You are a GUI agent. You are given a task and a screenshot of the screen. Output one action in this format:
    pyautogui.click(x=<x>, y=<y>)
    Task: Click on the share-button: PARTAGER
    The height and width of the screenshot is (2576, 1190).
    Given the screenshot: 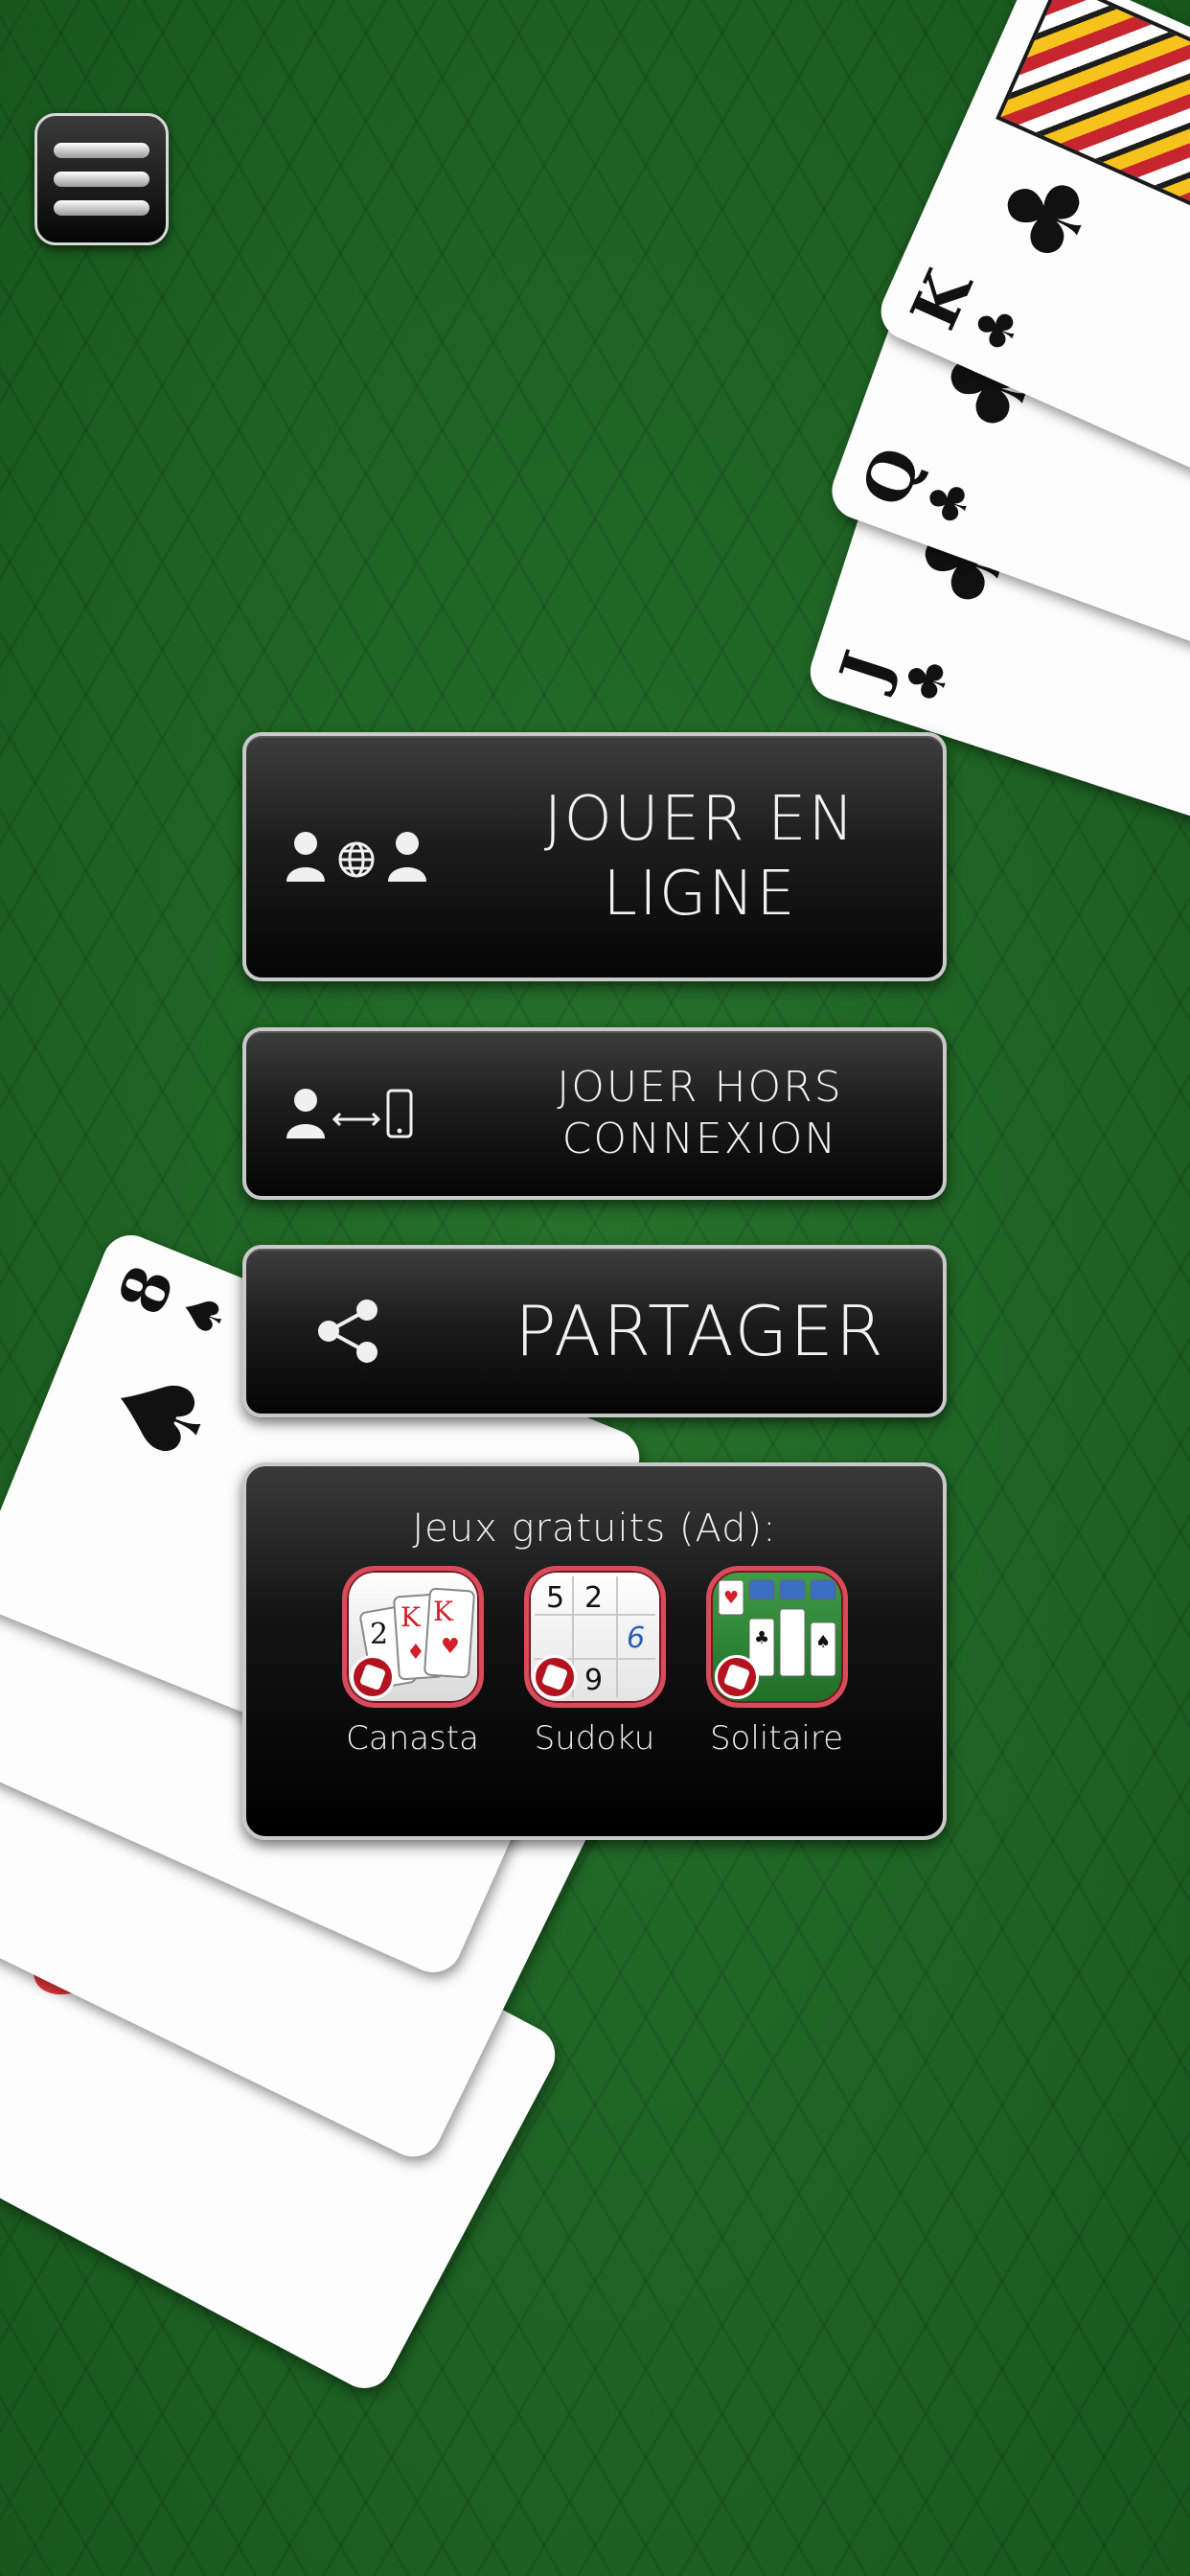 What is the action you would take?
    pyautogui.click(x=594, y=1331)
    